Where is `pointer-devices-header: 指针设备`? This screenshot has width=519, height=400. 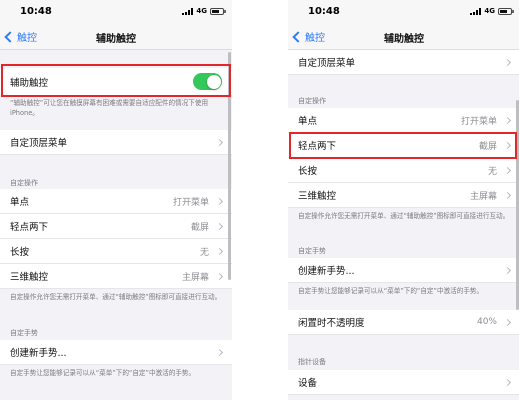 pointer-devices-header: 指针设备 is located at coordinates (312, 362).